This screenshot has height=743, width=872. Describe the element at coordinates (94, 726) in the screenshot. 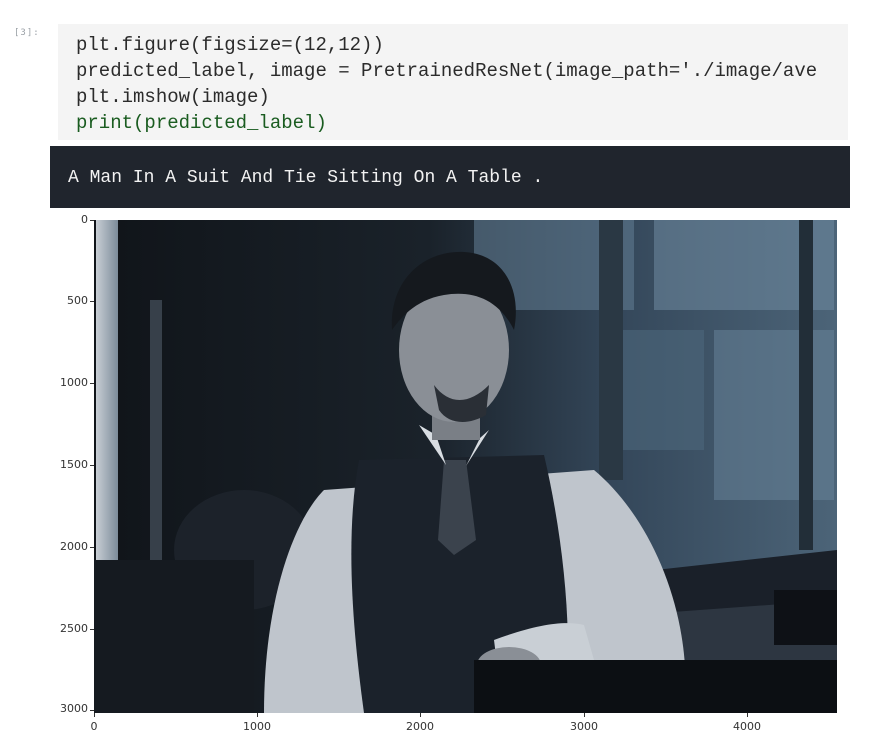

I see `x-tick-label: 0` at that location.